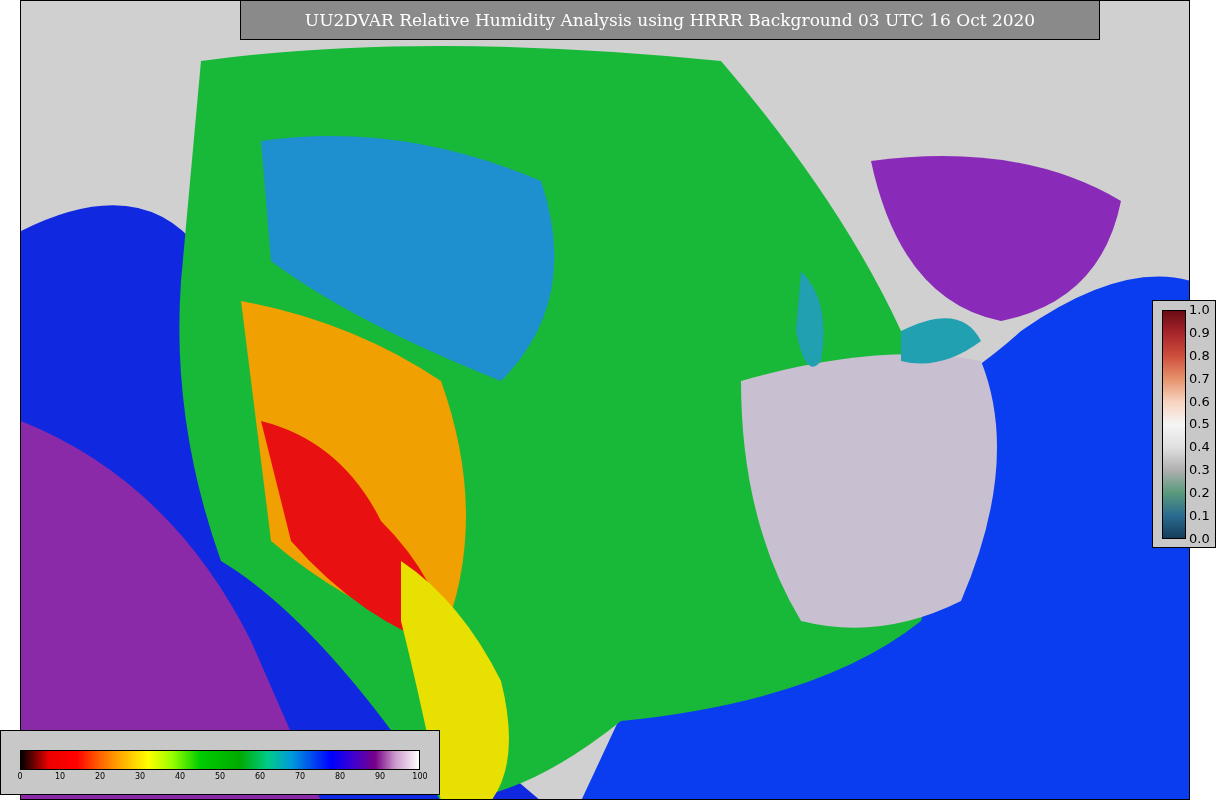  What do you see at coordinates (140, 776) in the screenshot?
I see `tick-label: 30` at bounding box center [140, 776].